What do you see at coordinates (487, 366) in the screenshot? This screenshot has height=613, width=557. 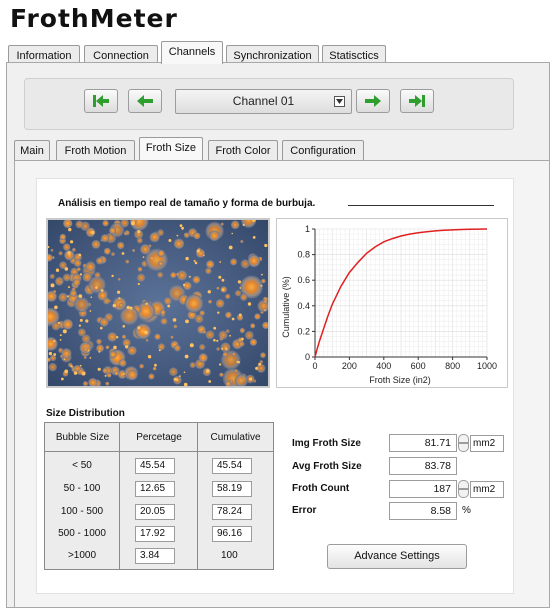 I see `x-tick-label: 1000` at bounding box center [487, 366].